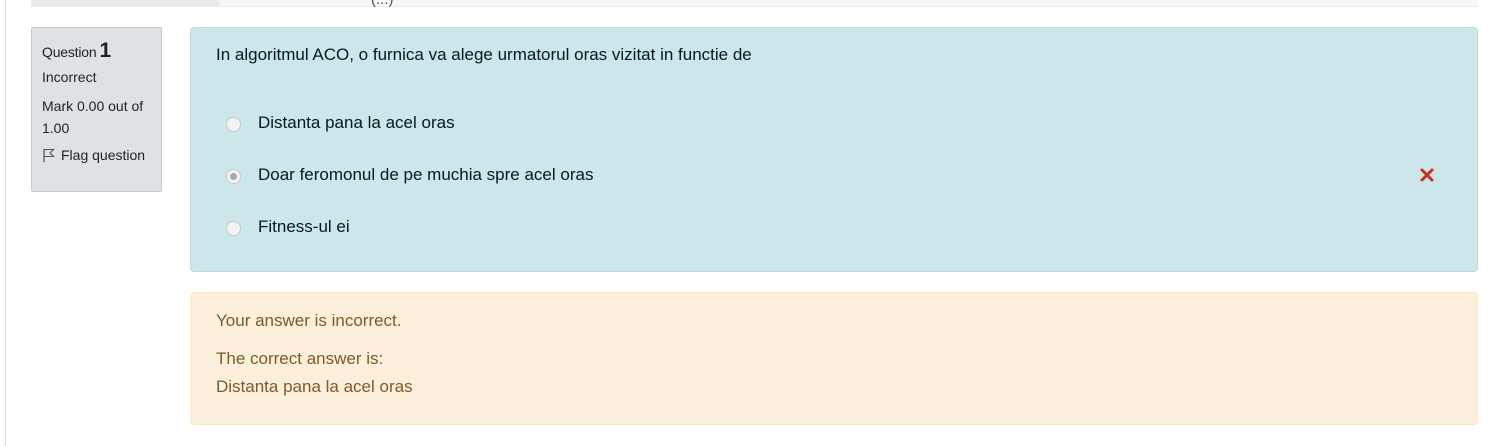 Image resolution: width=1506 pixels, height=446 pixels. Describe the element at coordinates (754, 4) in the screenshot. I see `previous-content-strip: (...)` at that location.